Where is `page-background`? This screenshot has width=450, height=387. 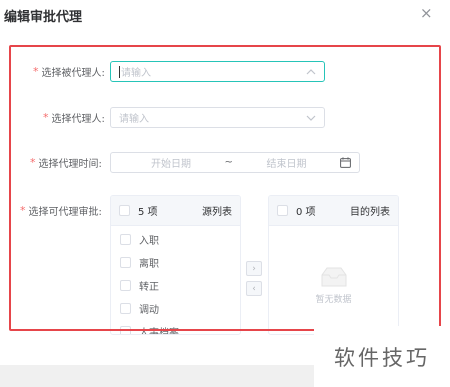
page-background is located at coordinates (157, 376).